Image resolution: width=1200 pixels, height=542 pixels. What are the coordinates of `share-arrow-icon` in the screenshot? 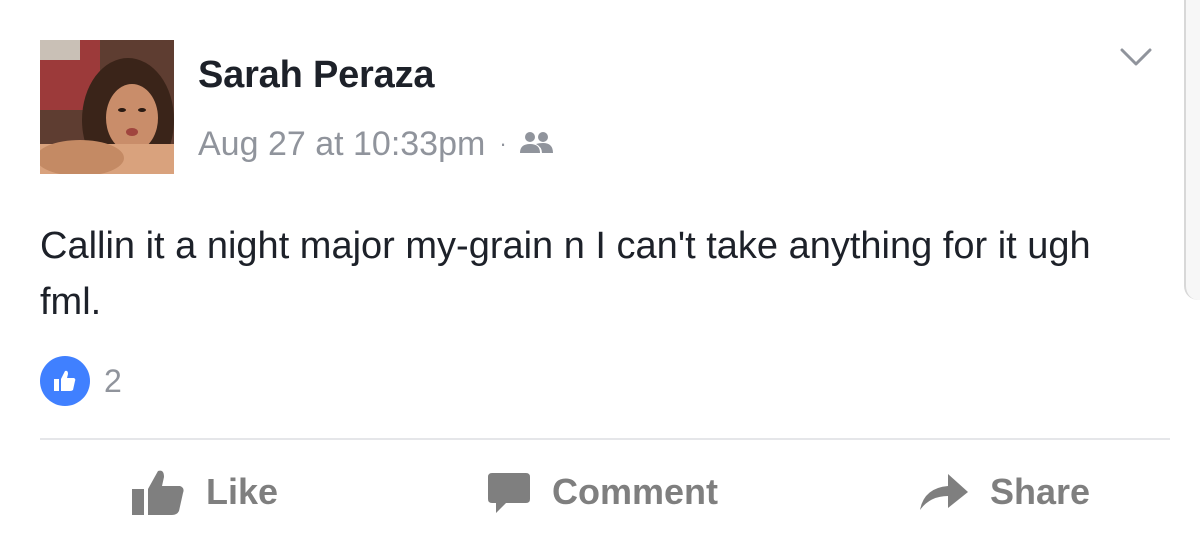 It's located at (944, 492).